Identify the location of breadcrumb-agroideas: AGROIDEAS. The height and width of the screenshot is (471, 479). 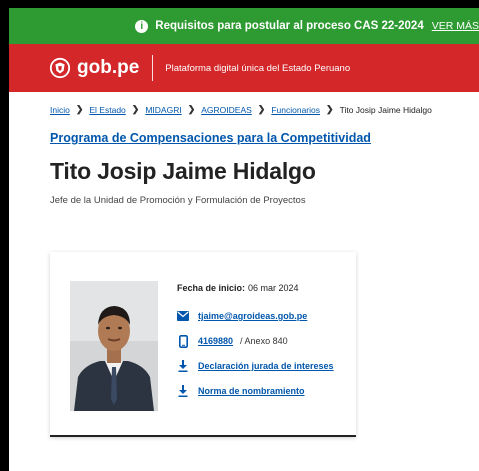
(226, 110).